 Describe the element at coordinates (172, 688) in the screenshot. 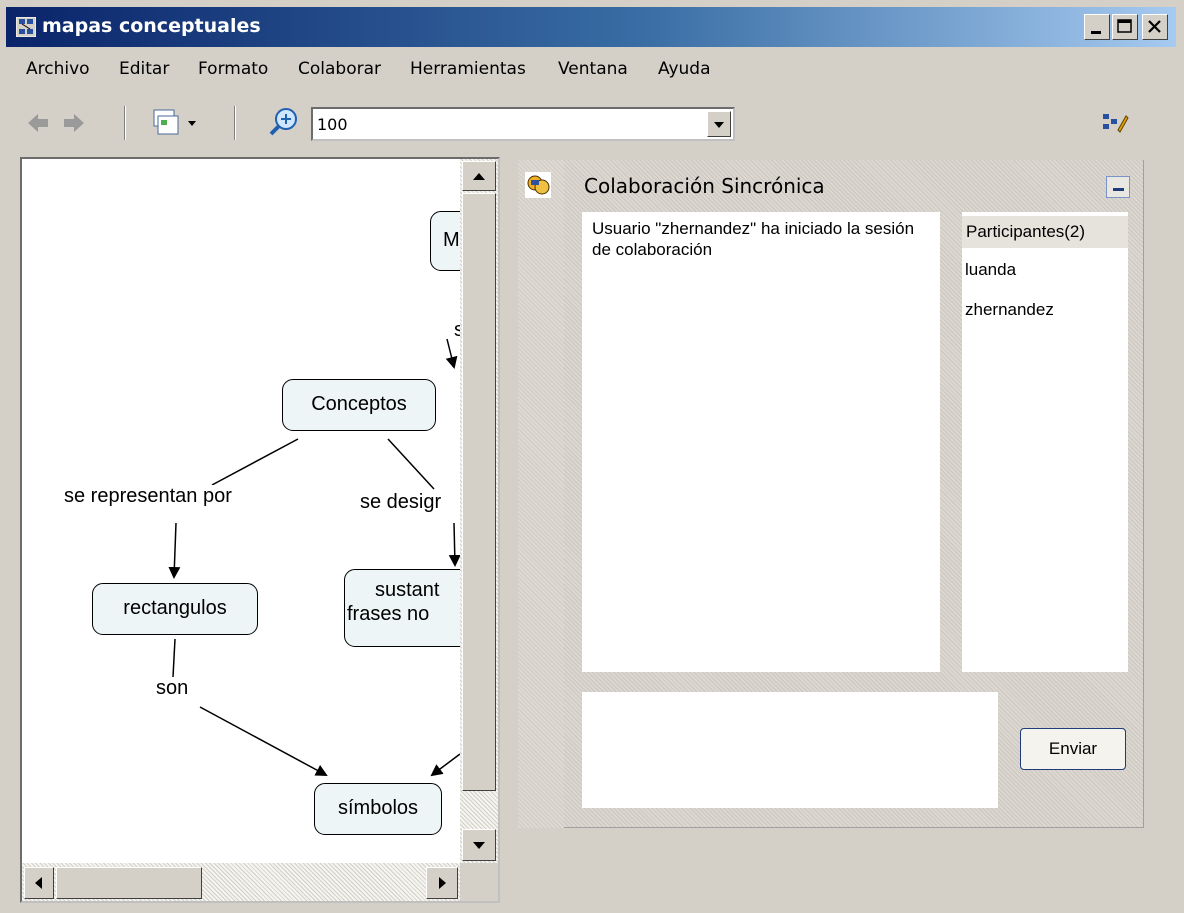

I see `link-phrase-son: son` at that location.